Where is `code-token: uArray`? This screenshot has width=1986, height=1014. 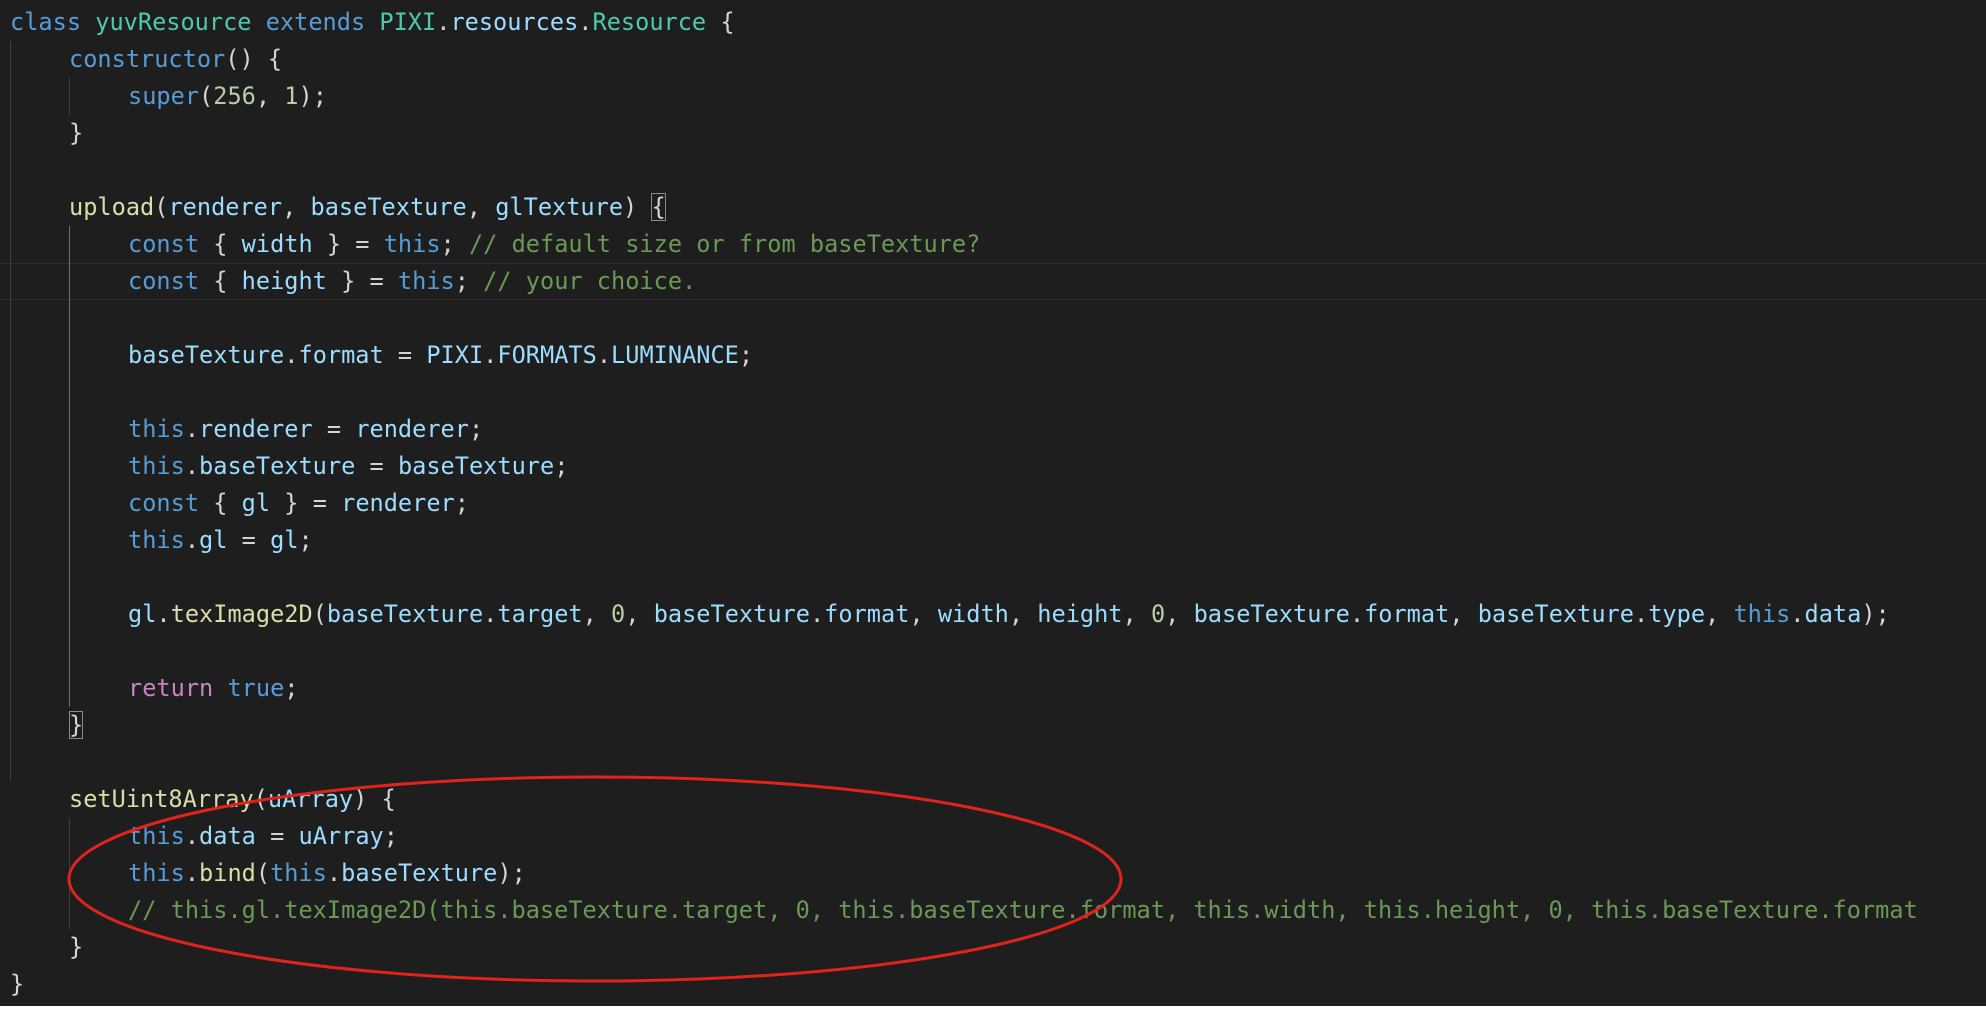
code-token: uArray is located at coordinates (310, 799).